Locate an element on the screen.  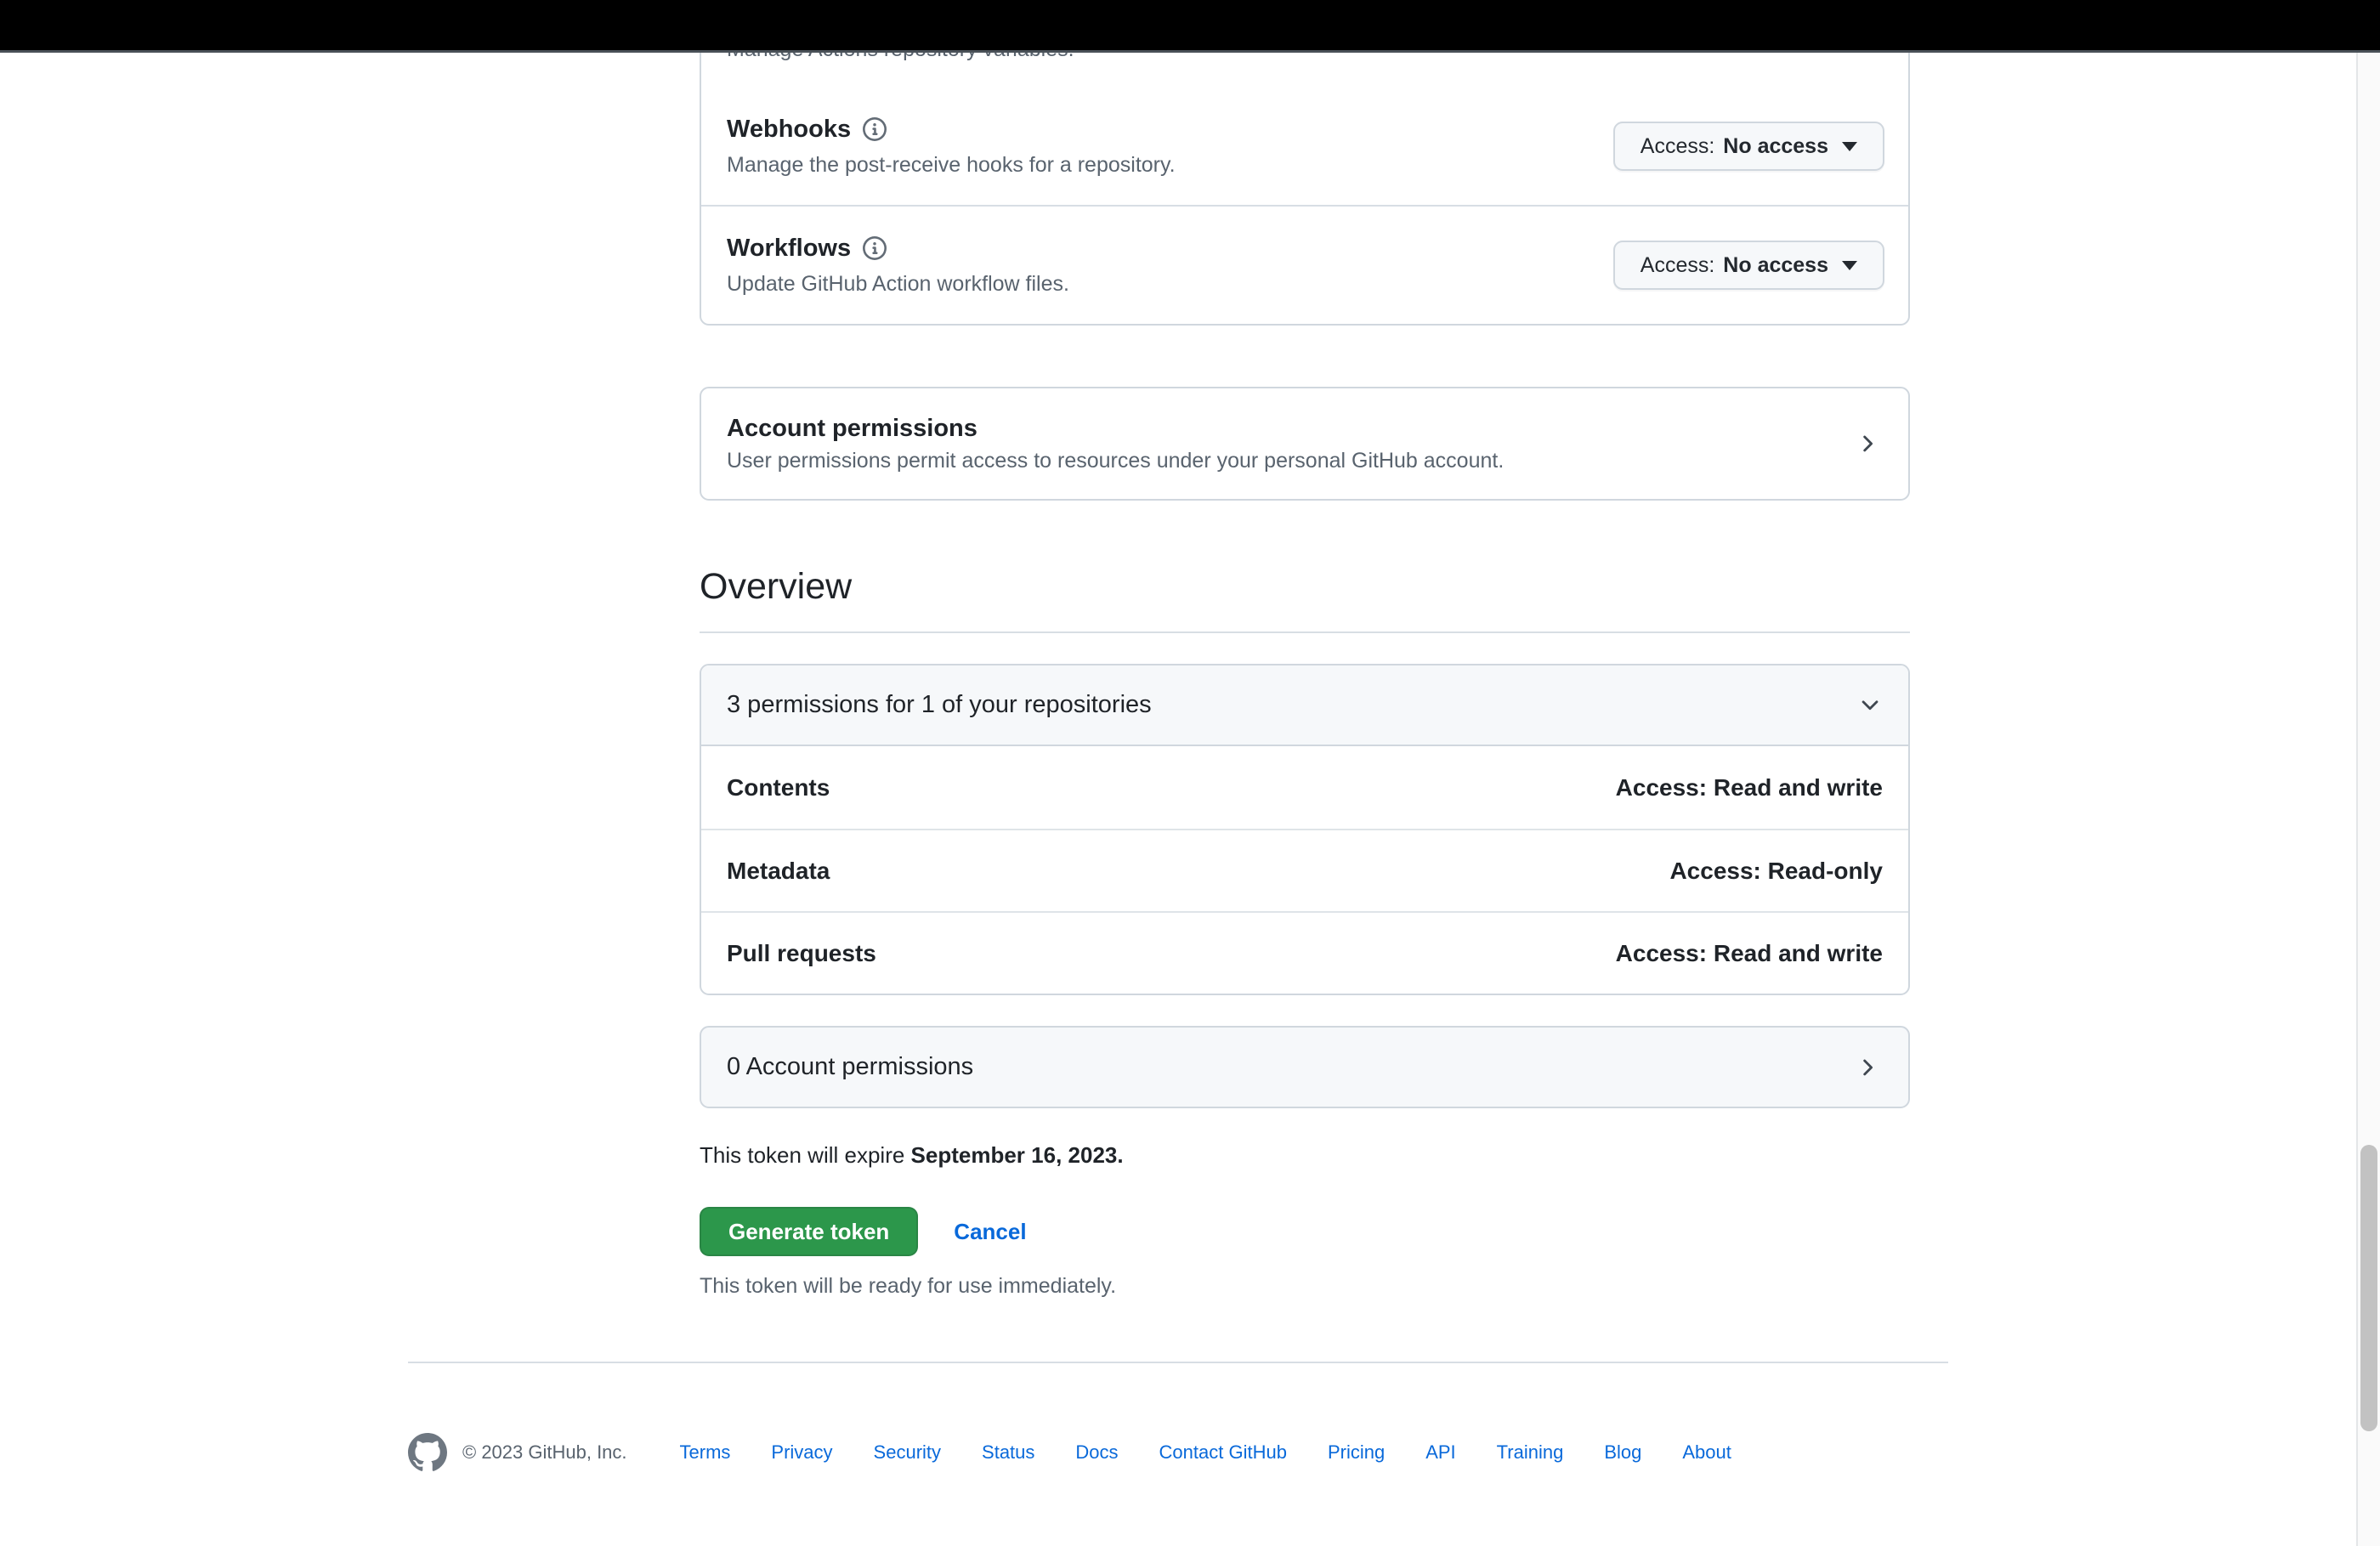
scrollbar-thumb is located at coordinates (2368, 1288).